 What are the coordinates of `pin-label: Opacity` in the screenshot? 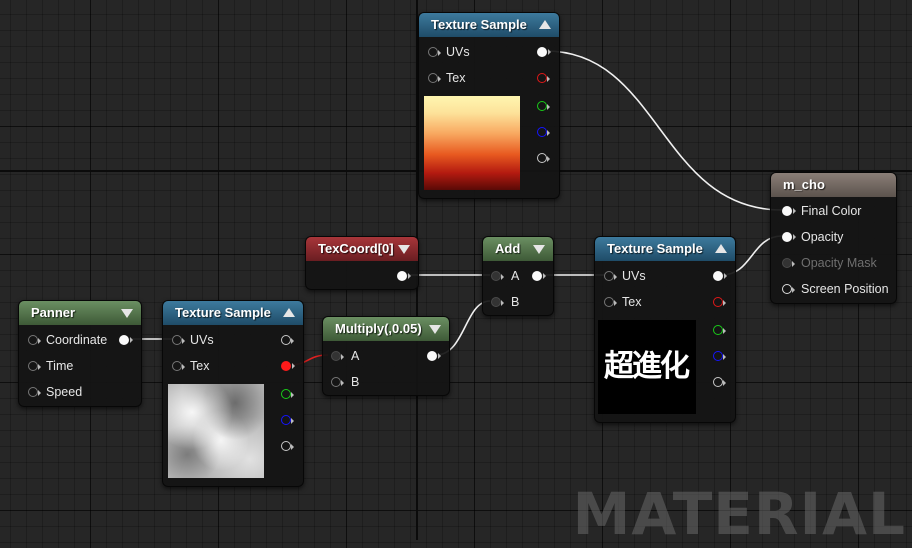 It's located at (822, 237).